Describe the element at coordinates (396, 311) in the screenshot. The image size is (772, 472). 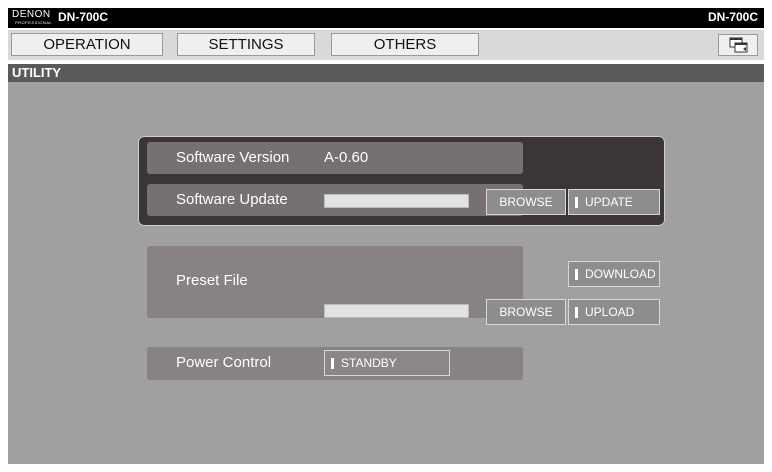
I see `preset-file-field` at that location.